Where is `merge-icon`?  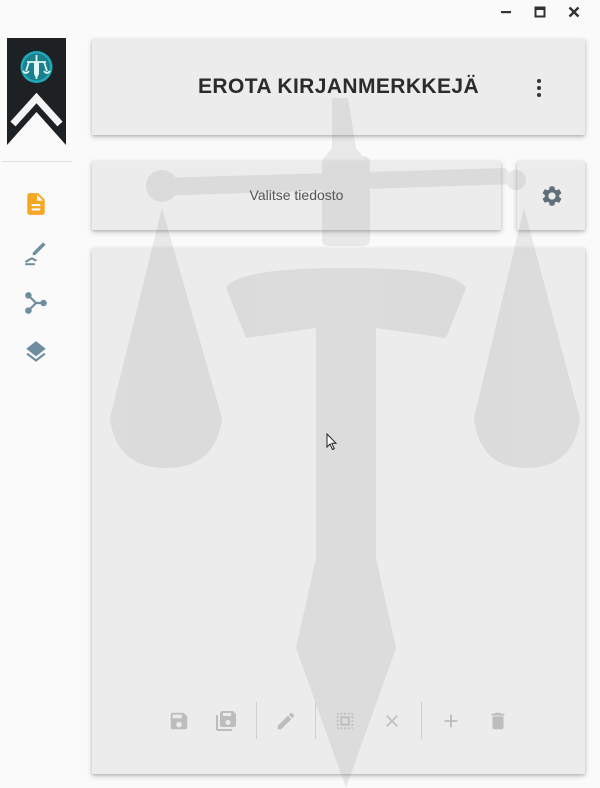 merge-icon is located at coordinates (36, 303).